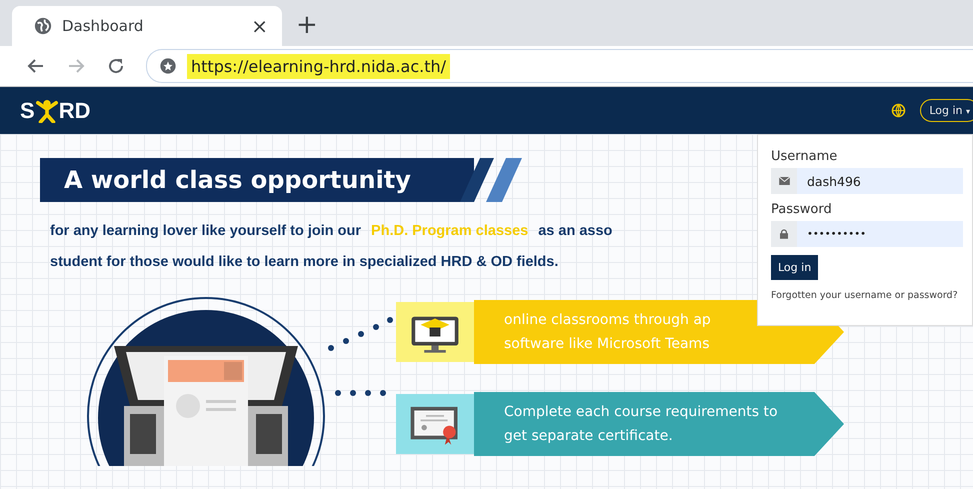  Describe the element at coordinates (607, 320) in the screenshot. I see `feature-text: online classrooms through ap` at that location.